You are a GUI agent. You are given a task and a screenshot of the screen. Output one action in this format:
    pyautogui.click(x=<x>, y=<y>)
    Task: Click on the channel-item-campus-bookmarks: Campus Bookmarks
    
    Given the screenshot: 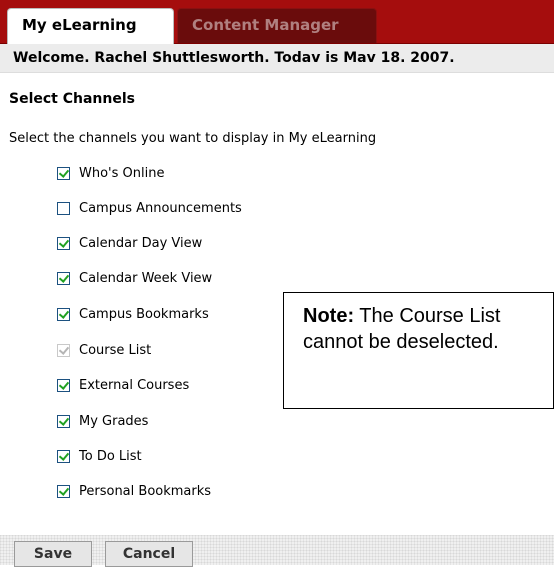 What is the action you would take?
    pyautogui.click(x=133, y=314)
    